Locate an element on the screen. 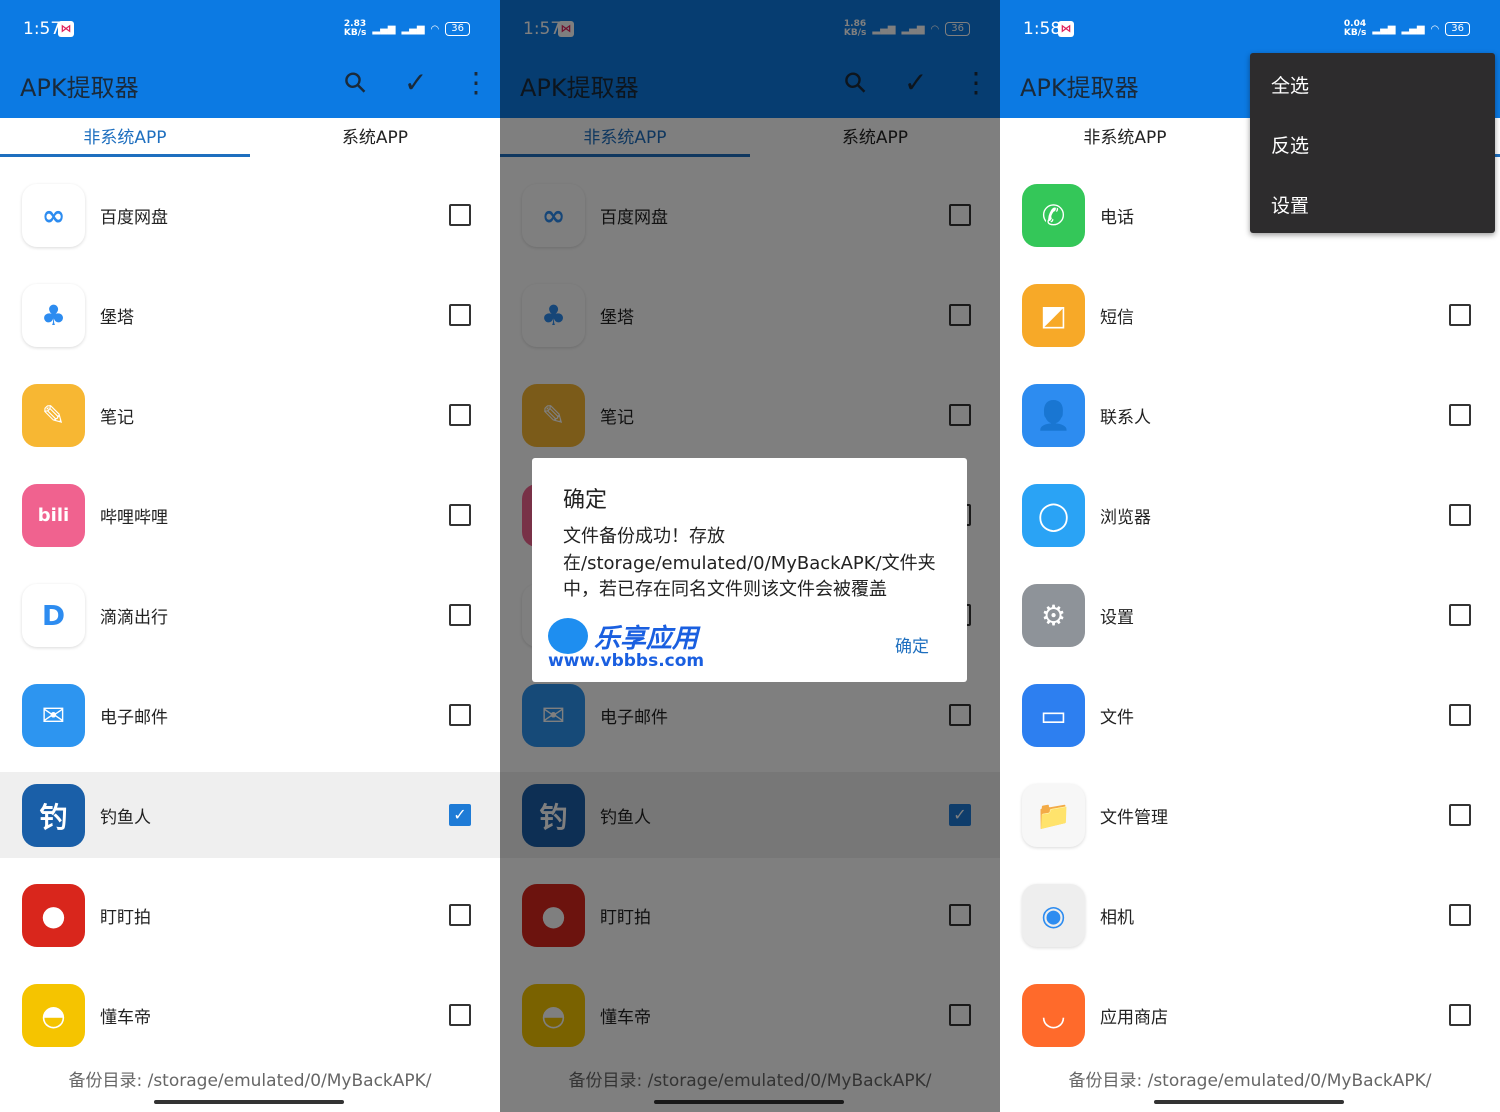 The height and width of the screenshot is (1112, 1500). more-vert-icon: ⋮ is located at coordinates (476, 82).